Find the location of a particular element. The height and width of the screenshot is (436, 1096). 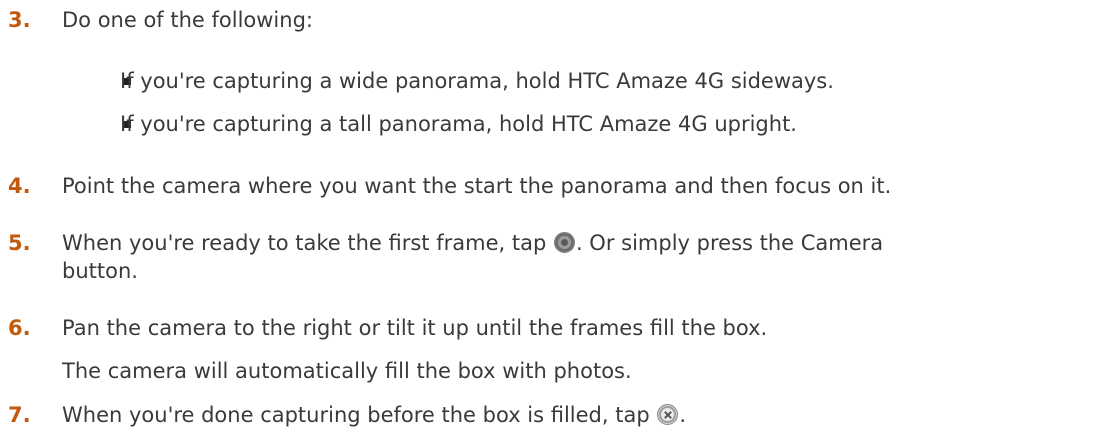

step-number: 6. is located at coordinates (19, 328).